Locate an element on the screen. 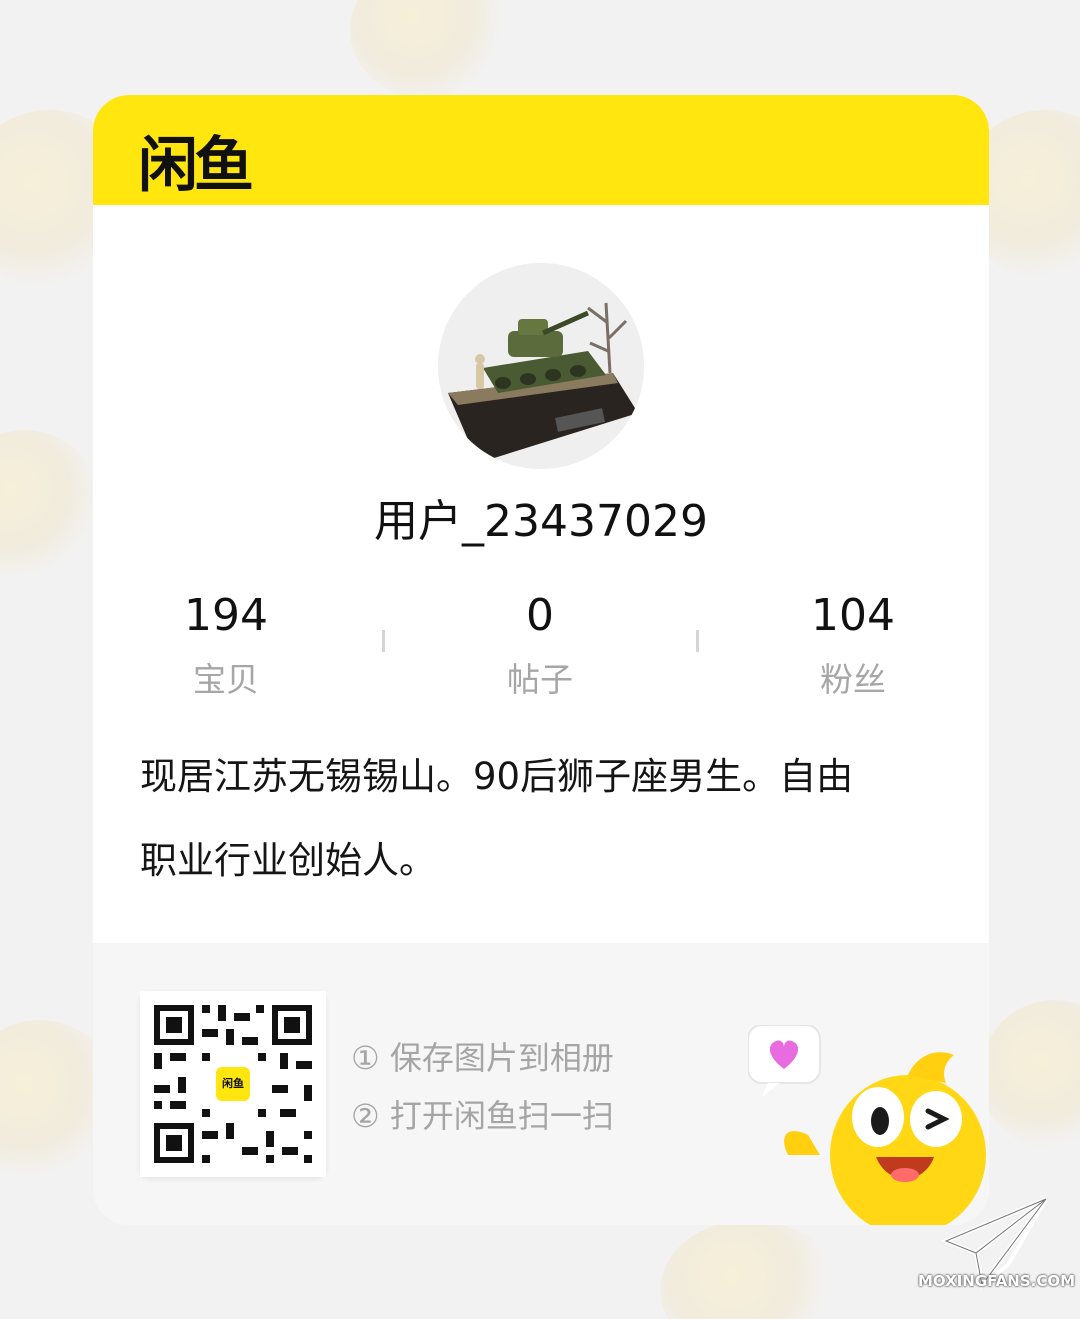  qr-code: 闲鱼 is located at coordinates (233, 1084).